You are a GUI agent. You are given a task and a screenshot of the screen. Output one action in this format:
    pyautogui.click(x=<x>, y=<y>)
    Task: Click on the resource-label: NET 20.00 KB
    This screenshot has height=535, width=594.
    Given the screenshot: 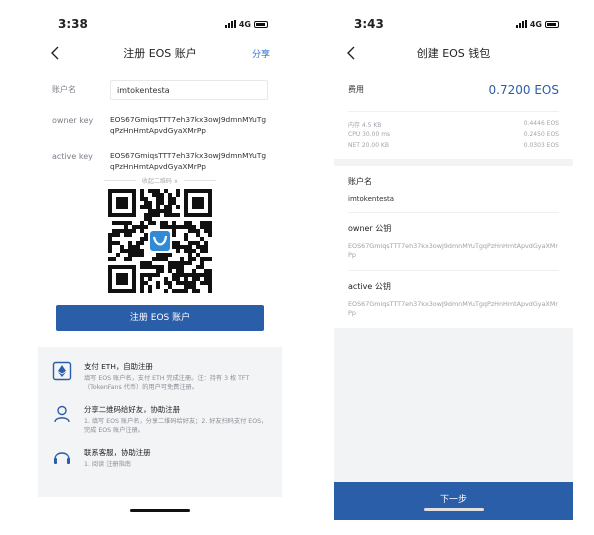 What is the action you would take?
    pyautogui.click(x=368, y=145)
    